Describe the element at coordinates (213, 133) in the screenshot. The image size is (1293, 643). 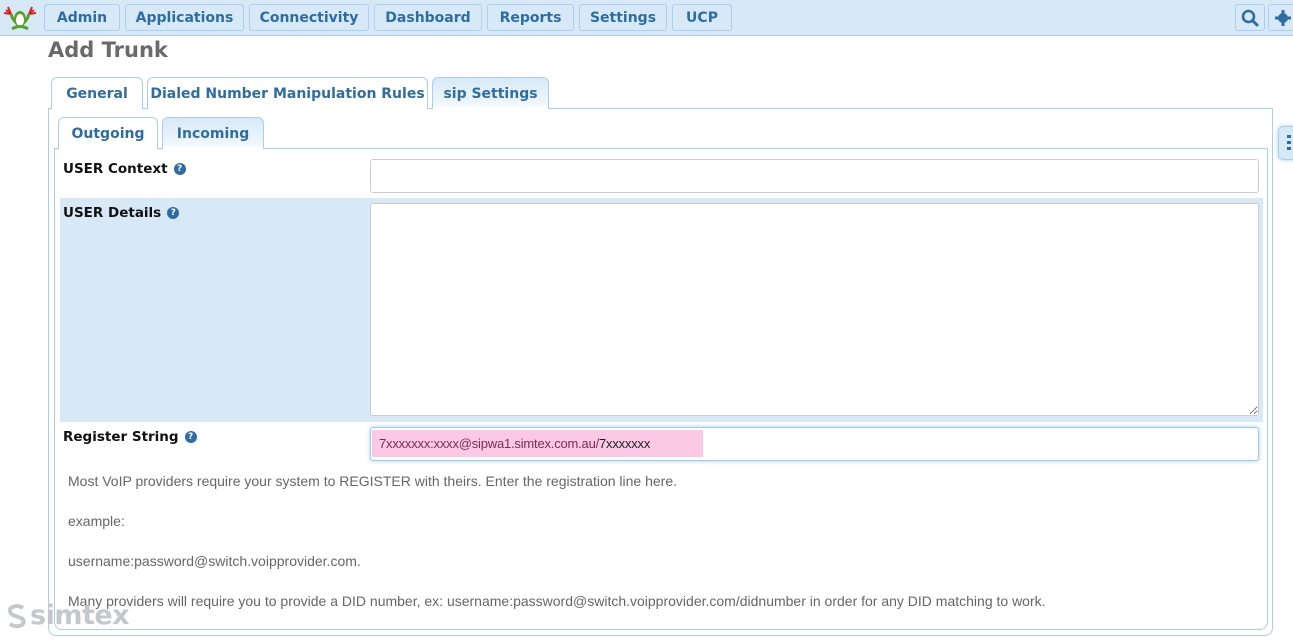
I see `subtab-incoming: Incoming` at that location.